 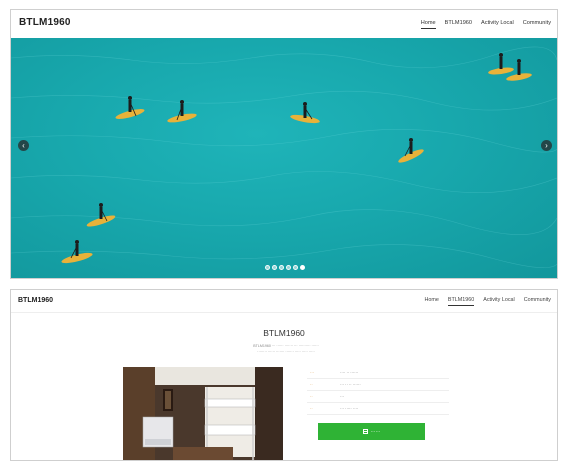 What do you see at coordinates (203, 413) in the screenshot?
I see `room-photo` at bounding box center [203, 413].